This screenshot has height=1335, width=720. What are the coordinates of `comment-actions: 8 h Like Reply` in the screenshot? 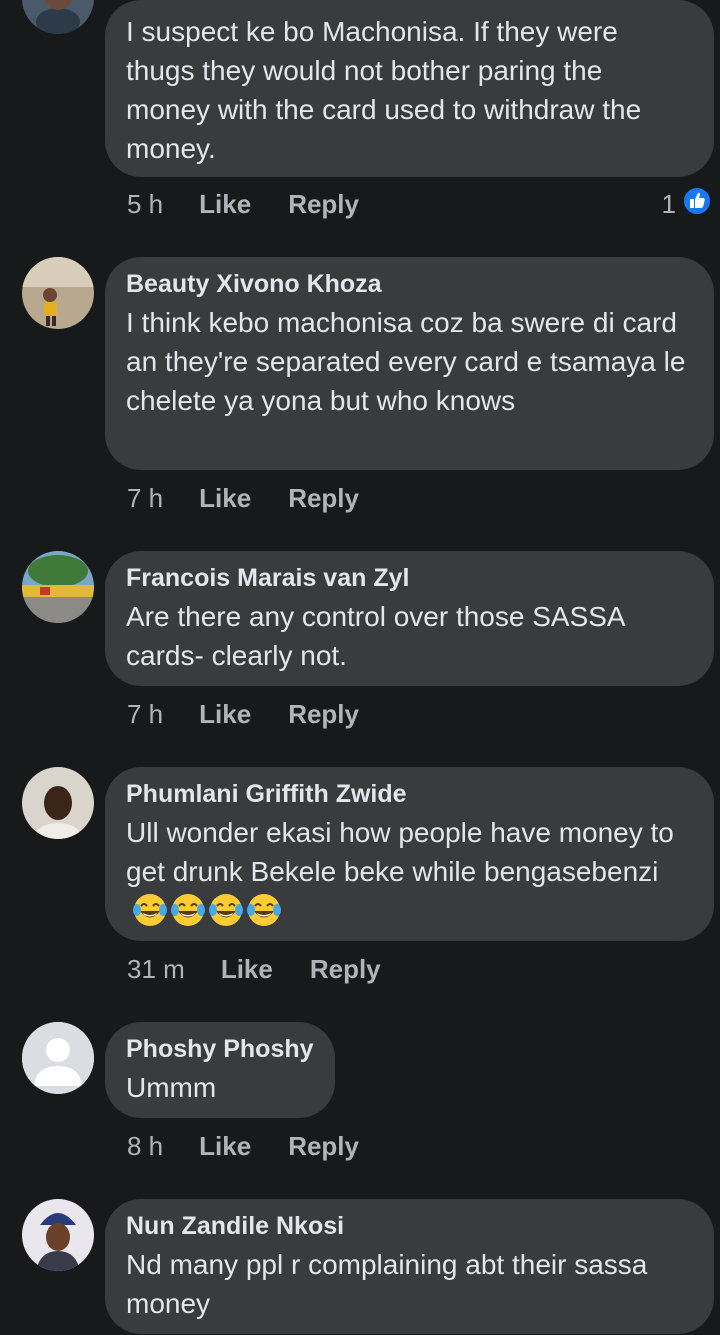 It's located at (243, 1146).